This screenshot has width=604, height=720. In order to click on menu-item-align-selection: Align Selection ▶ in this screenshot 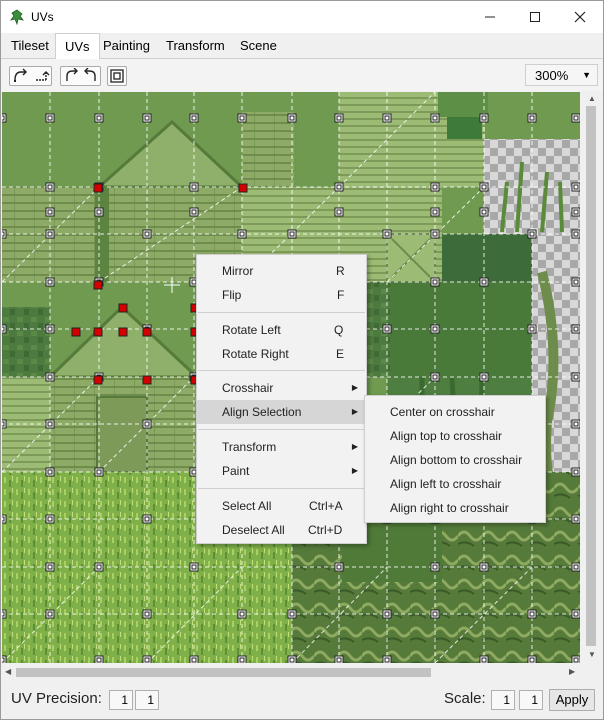, I will do `click(281, 412)`.